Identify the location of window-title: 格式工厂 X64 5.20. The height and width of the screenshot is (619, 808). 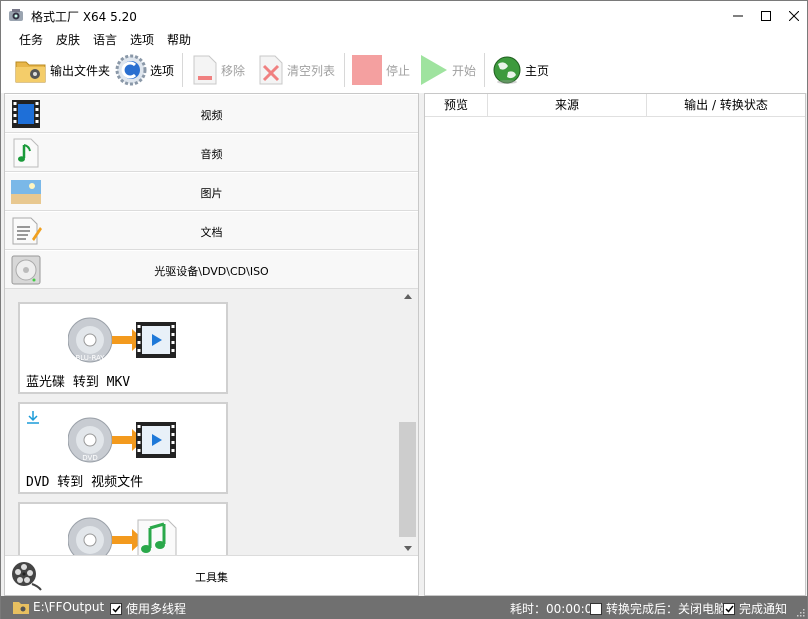
(84, 17).